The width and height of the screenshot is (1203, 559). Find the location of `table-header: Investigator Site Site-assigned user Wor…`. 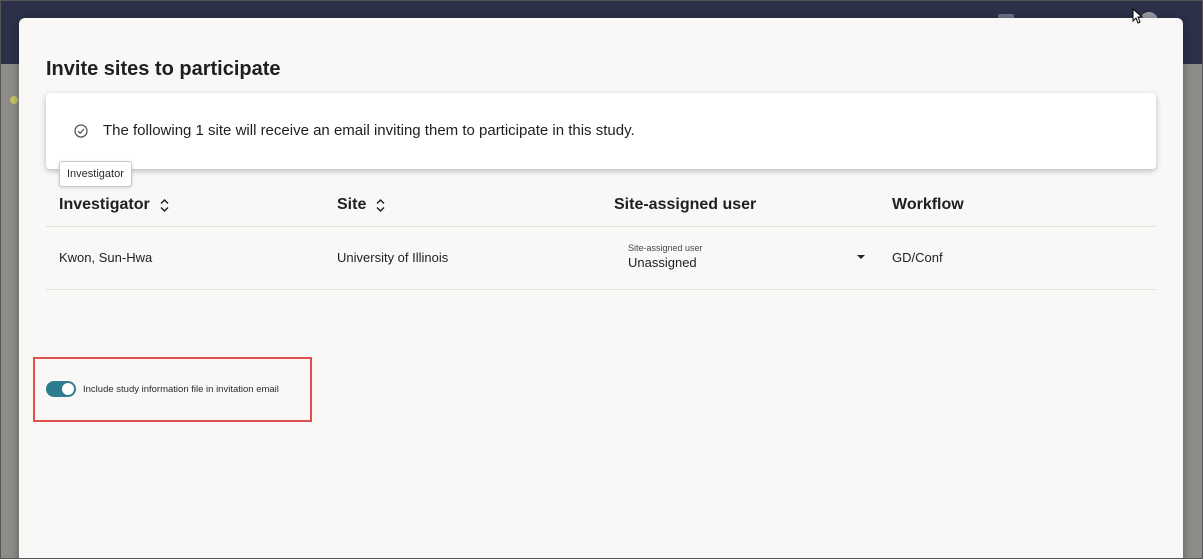

table-header: Investigator Site Site-assigned user Wor… is located at coordinates (601, 206).